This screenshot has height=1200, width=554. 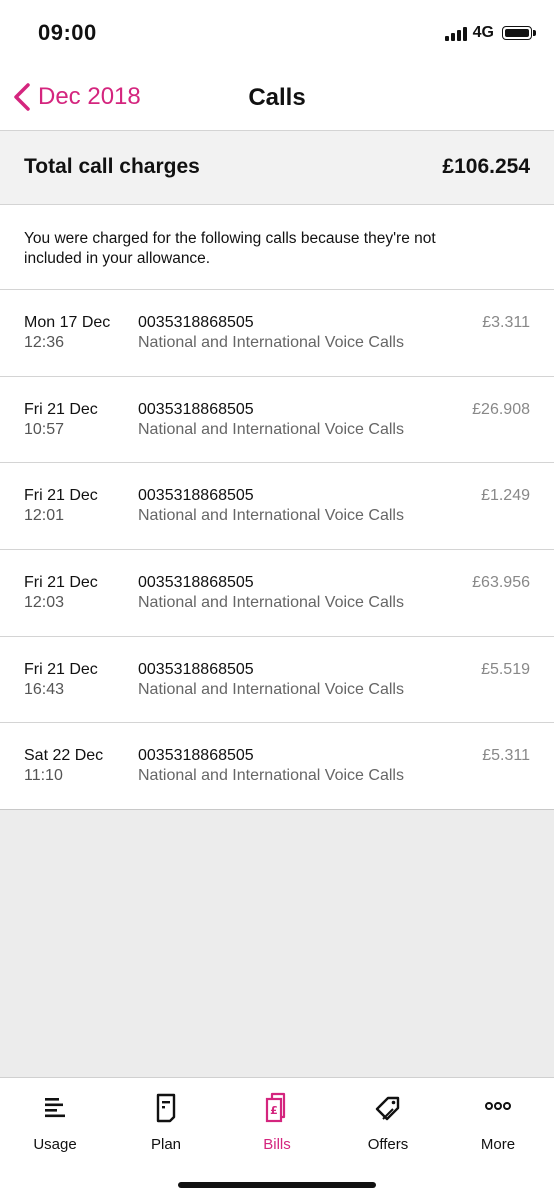 I want to click on tab-label: Offers, so click(x=388, y=1144).